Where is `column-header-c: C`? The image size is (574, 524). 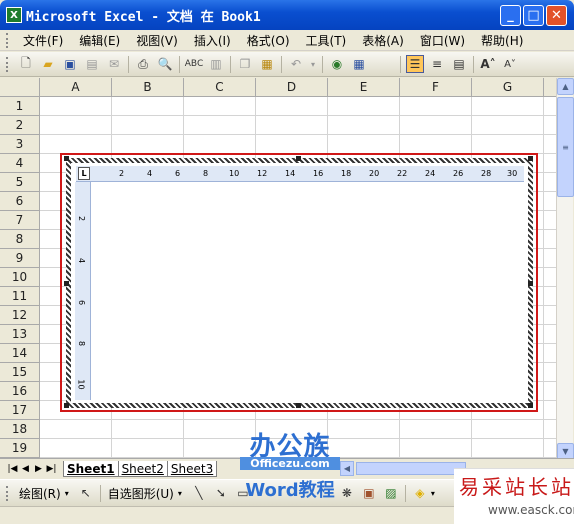 column-header-c: C is located at coordinates (220, 87).